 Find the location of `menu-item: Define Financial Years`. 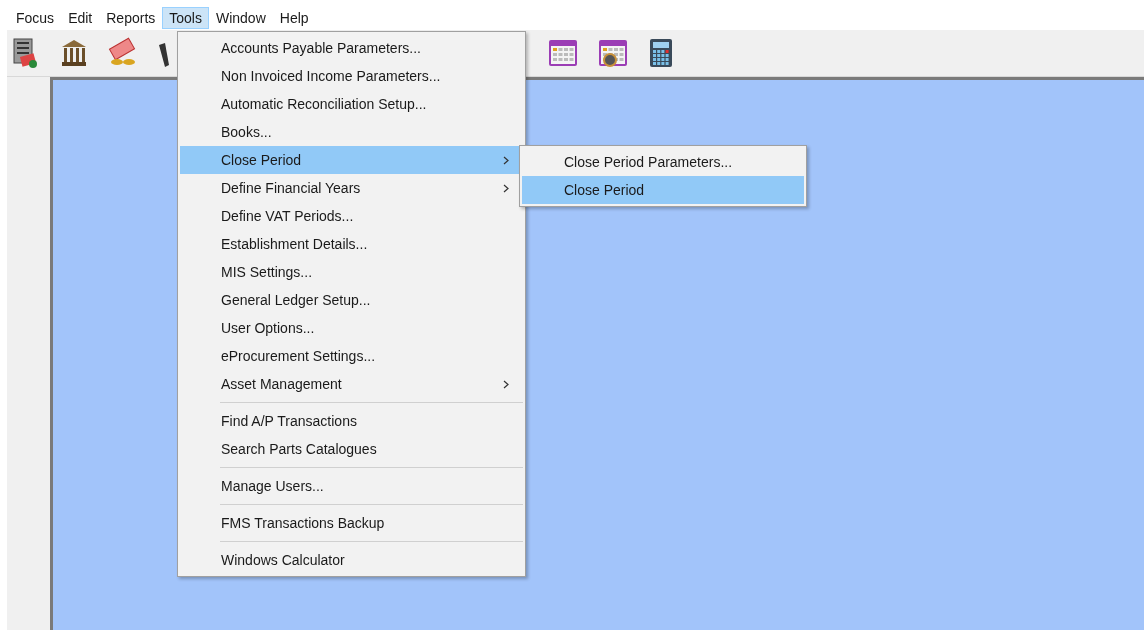

menu-item: Define Financial Years is located at coordinates (351, 188).